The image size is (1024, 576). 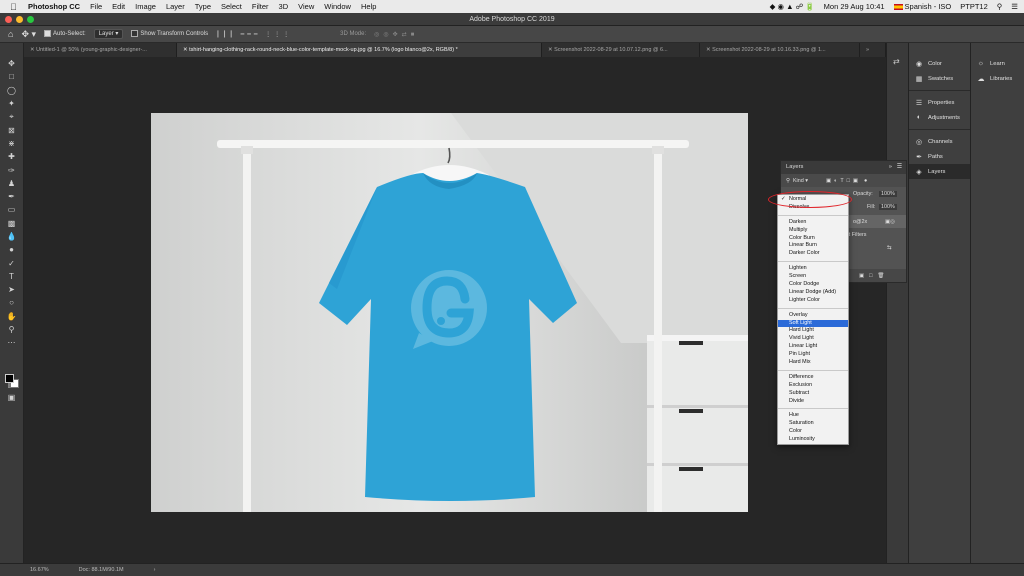 I want to click on blend-item-color-dodge: Color Dodge, so click(x=813, y=285).